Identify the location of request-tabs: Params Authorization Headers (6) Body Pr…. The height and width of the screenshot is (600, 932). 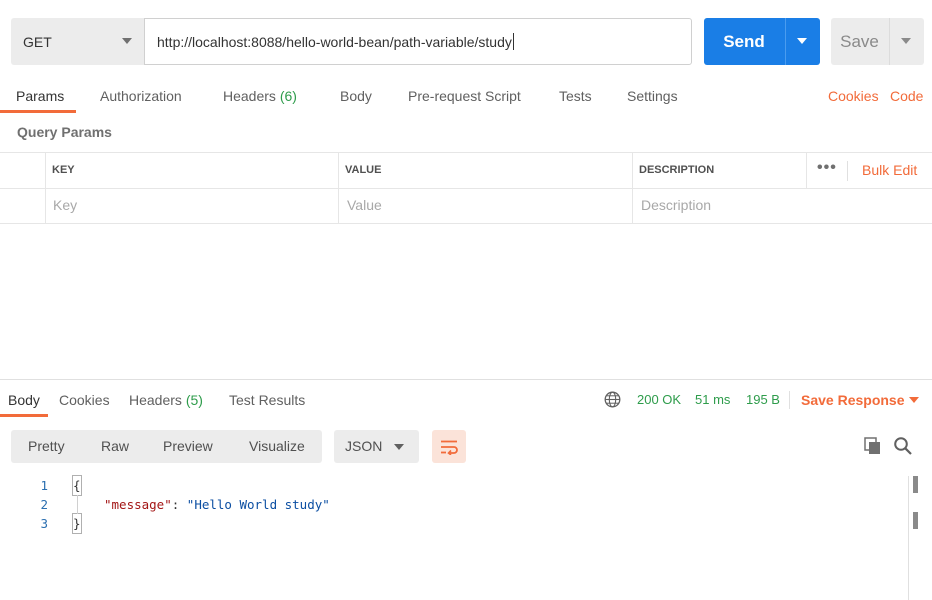
(466, 96).